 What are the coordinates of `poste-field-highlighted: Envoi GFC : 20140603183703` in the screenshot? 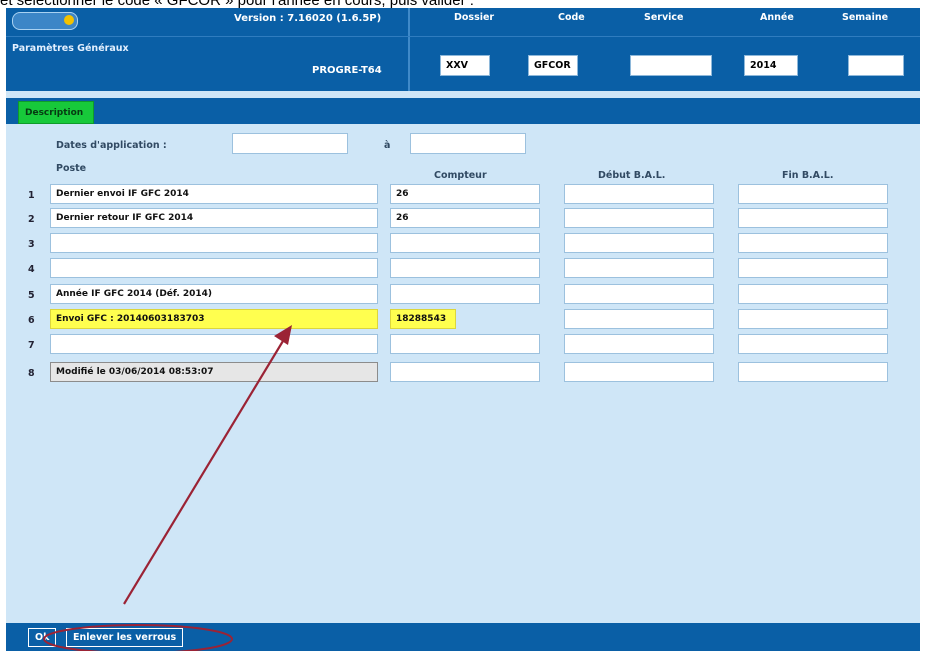 It's located at (214, 319).